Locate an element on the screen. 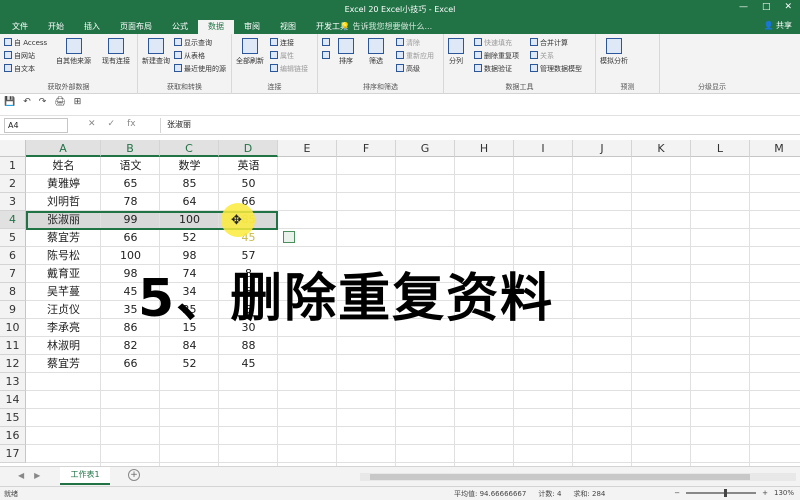 This screenshot has width=800, height=500. sheet-tab: 工作表1 is located at coordinates (85, 476).